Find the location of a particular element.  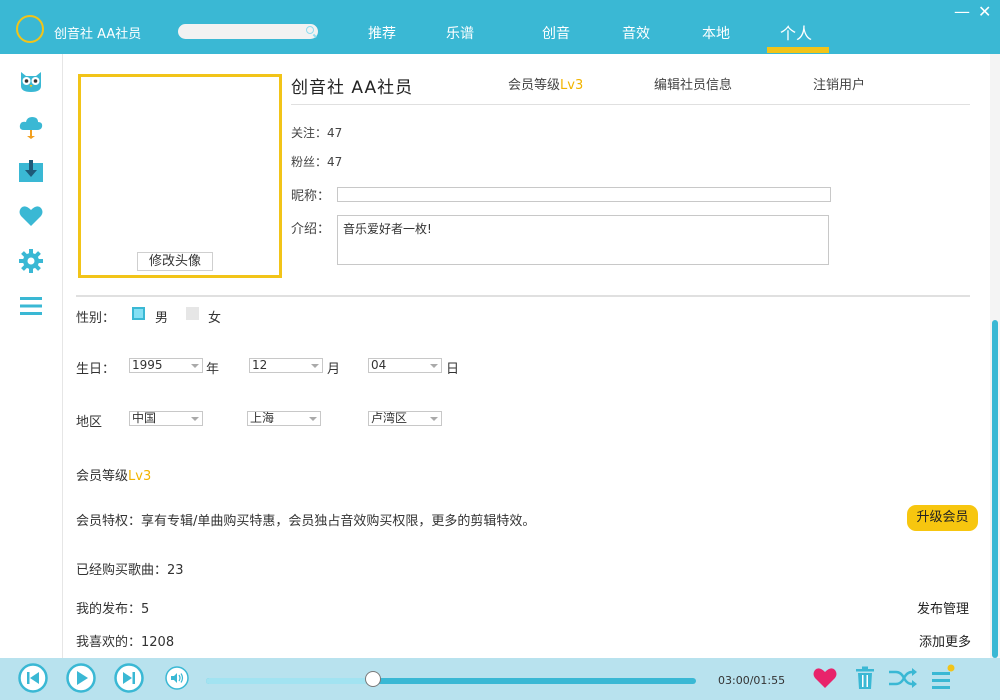

tab-local: 本地 is located at coordinates (716, 33).